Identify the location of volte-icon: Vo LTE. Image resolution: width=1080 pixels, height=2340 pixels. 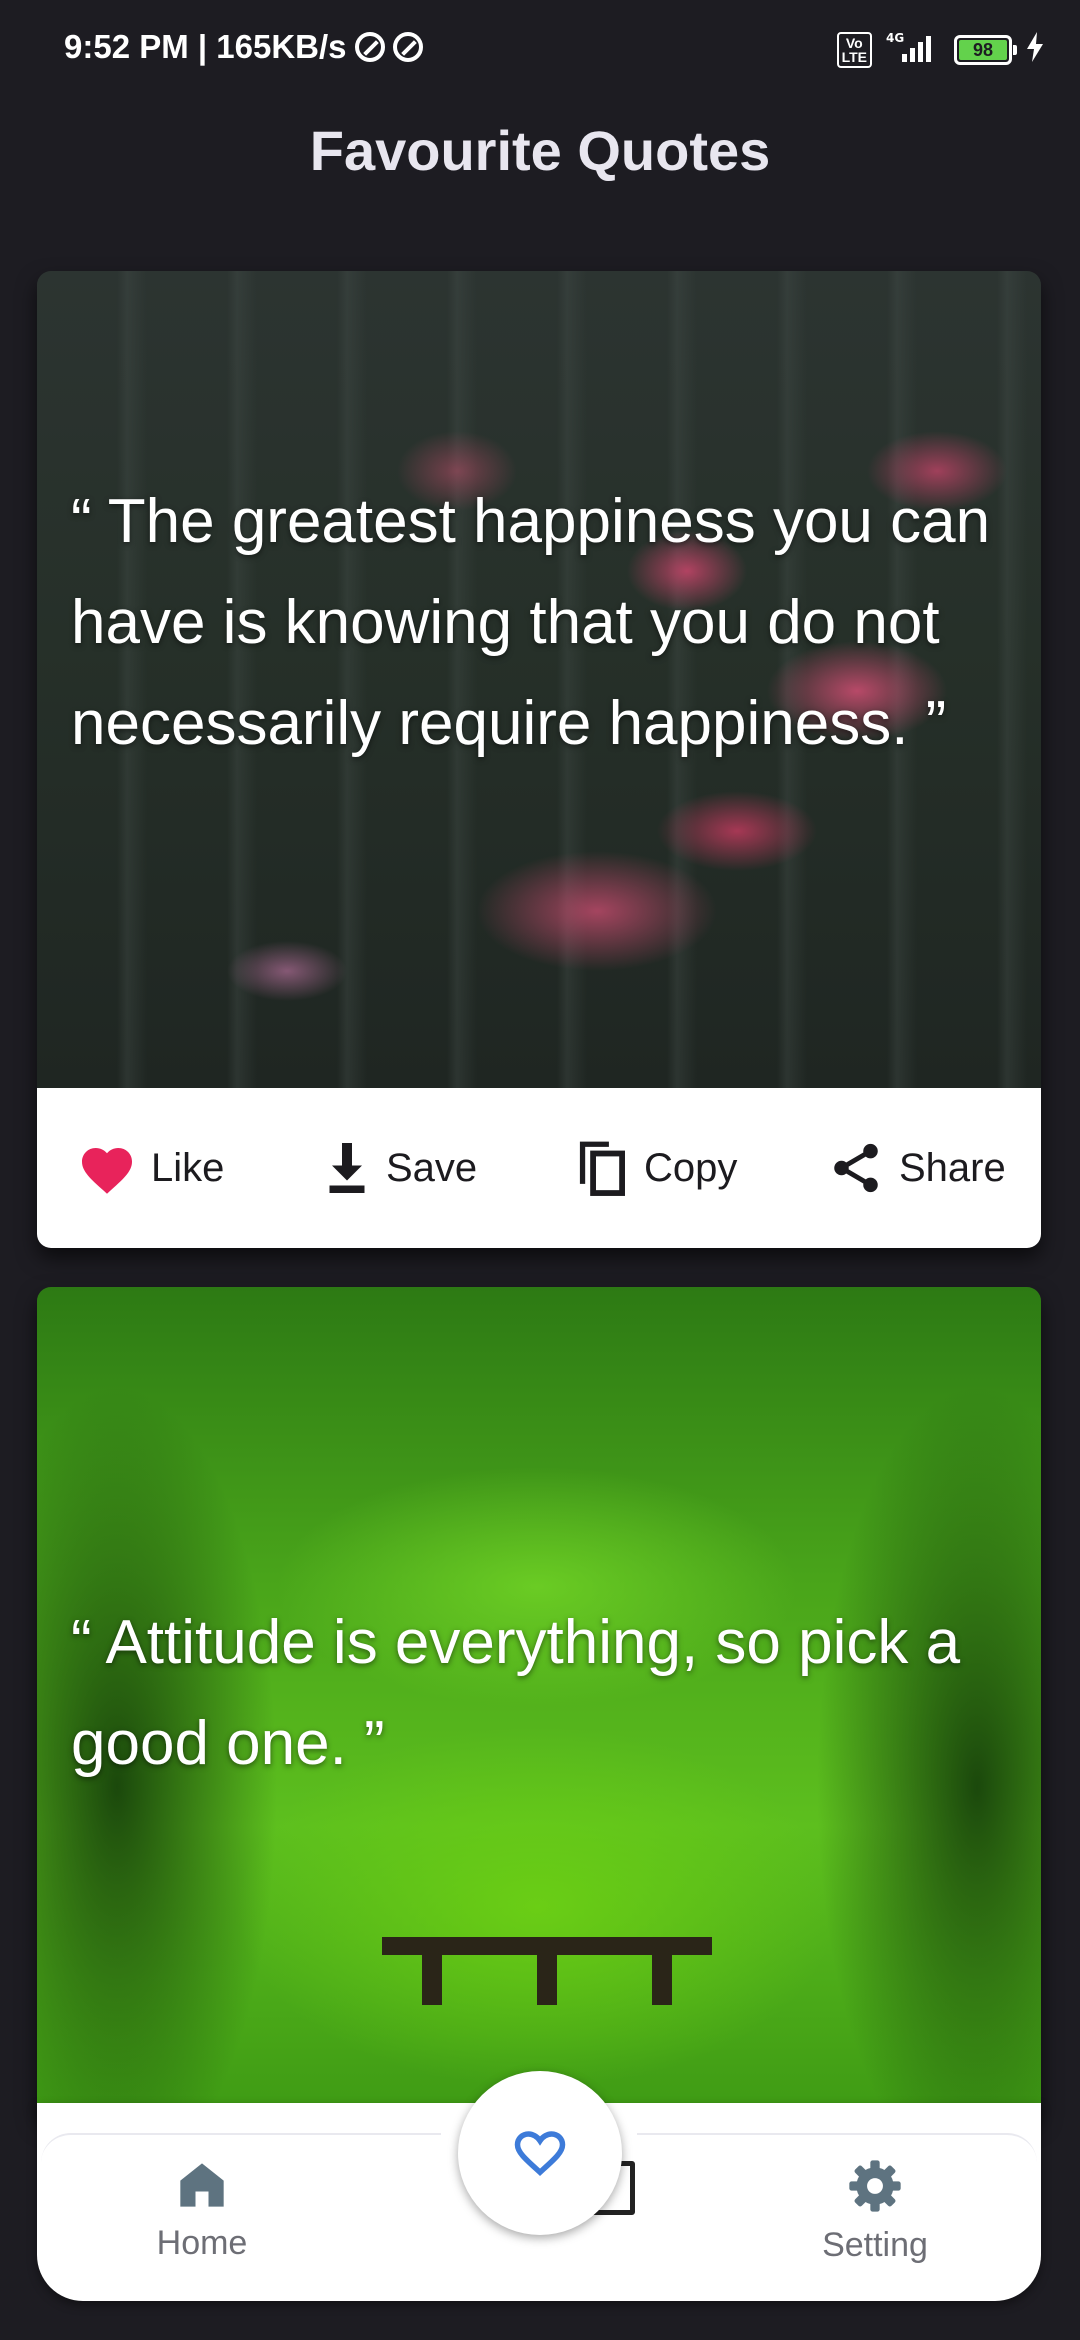
(854, 49).